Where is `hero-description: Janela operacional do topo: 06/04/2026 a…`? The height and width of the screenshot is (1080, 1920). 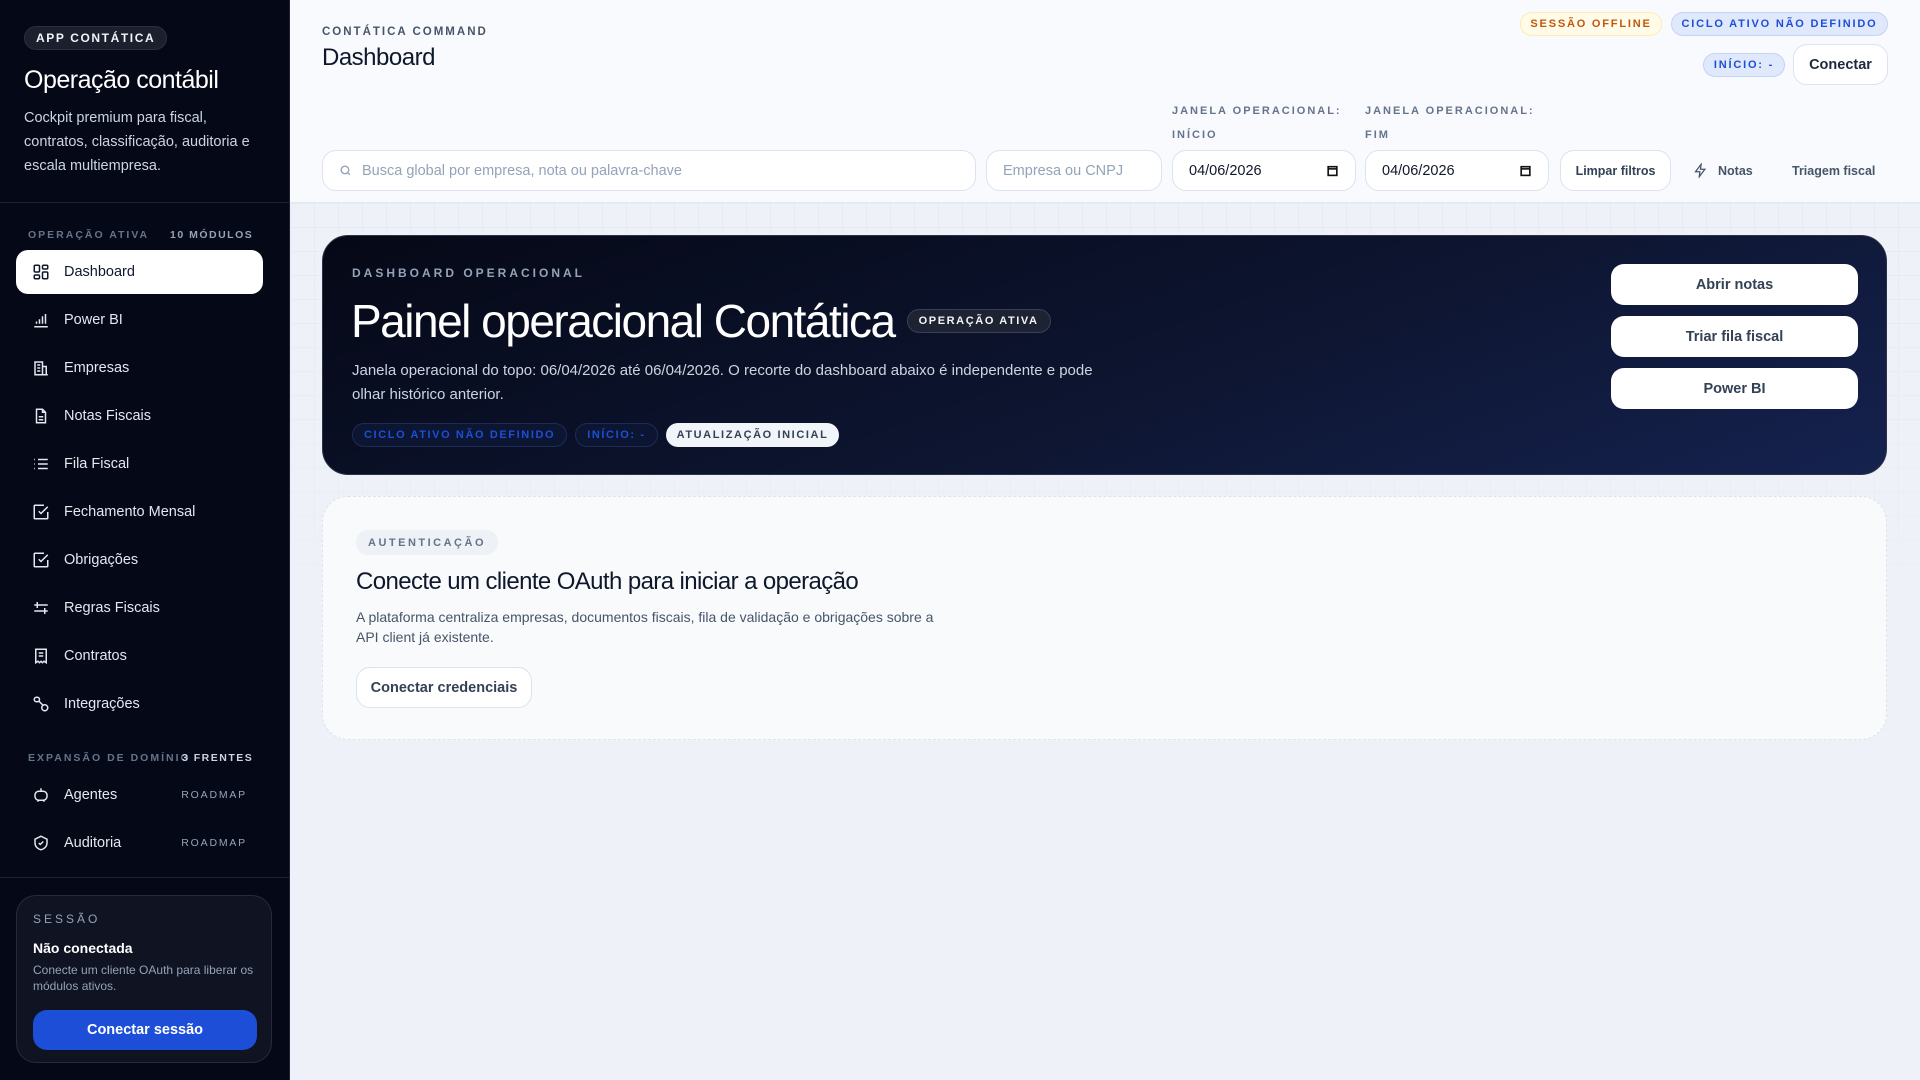
hero-description: Janela operacional do topo: 06/04/2026 a… is located at coordinates (722, 382).